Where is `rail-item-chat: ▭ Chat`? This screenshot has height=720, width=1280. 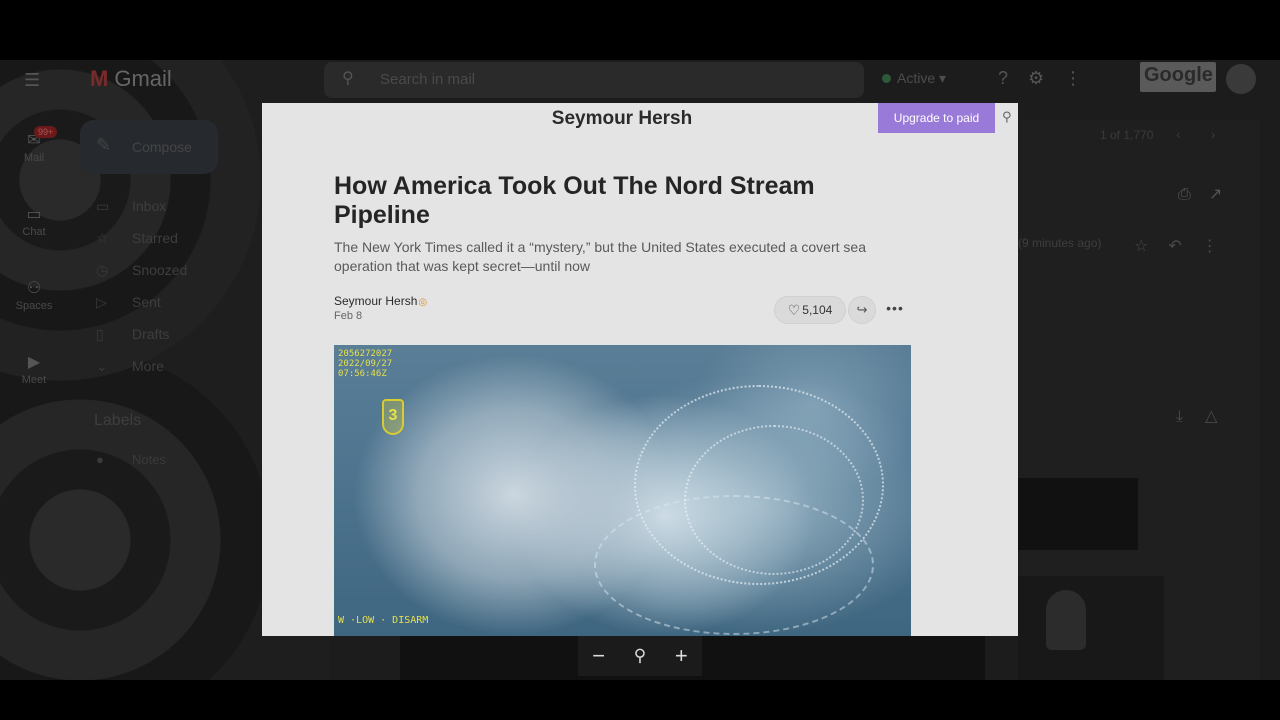
rail-item-chat: ▭ Chat is located at coordinates (34, 221).